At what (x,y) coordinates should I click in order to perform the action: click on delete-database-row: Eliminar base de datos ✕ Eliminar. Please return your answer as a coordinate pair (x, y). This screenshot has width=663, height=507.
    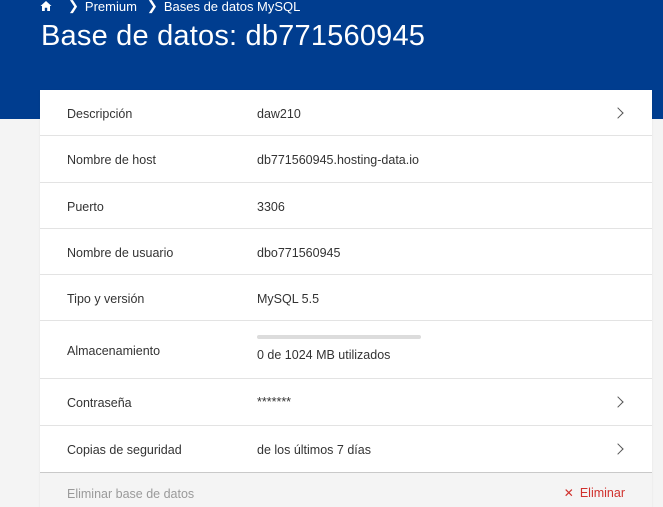
    Looking at the image, I should click on (346, 489).